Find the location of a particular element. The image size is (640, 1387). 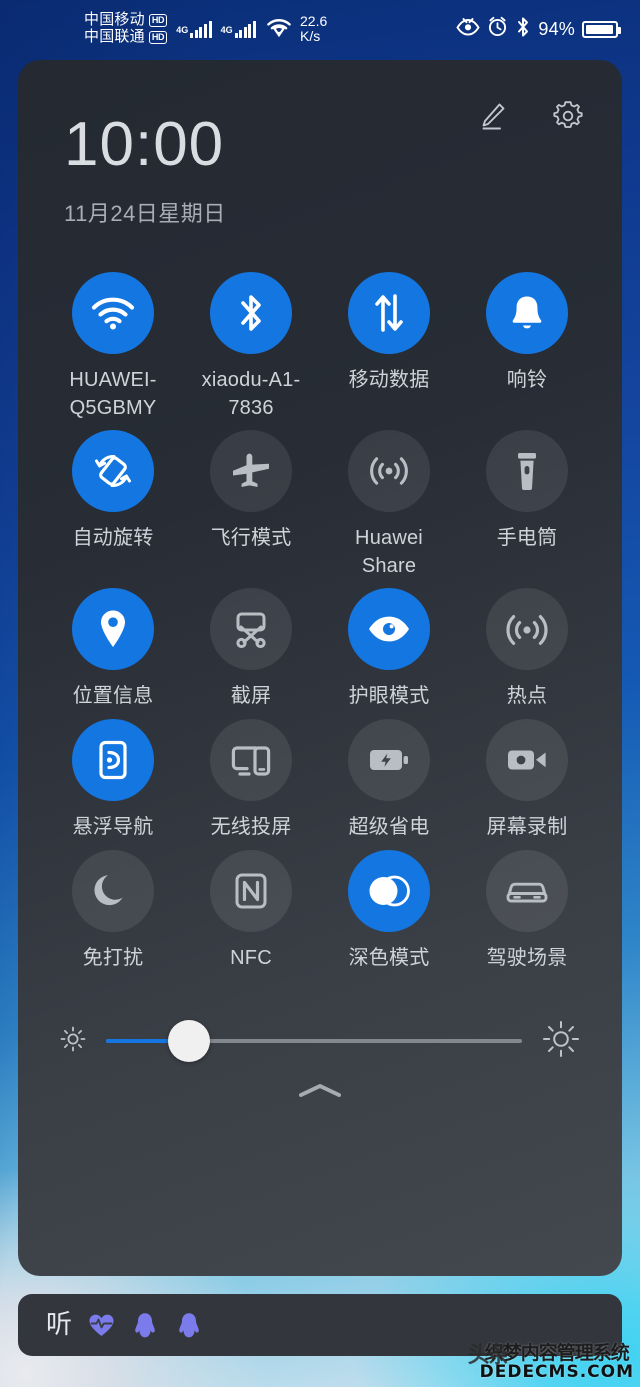

carrier-name-2: 中国联通 is located at coordinates (114, 36).